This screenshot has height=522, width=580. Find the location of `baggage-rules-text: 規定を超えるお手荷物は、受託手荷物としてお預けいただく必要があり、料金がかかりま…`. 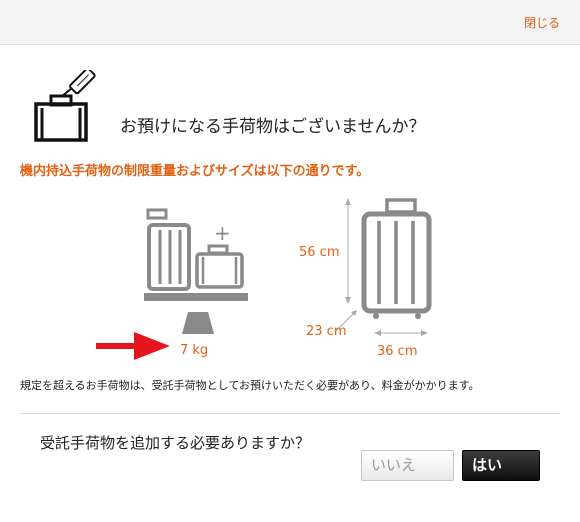

baggage-rules-text: 規定を超えるお手荷物は、受託手荷物としてお預けいただく必要があり、料金がかかりま… is located at coordinates (250, 385).